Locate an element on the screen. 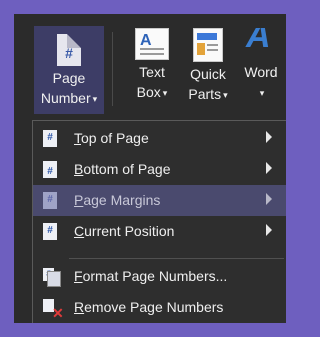 The width and height of the screenshot is (320, 337). page-number-icon: # is located at coordinates (69, 50).